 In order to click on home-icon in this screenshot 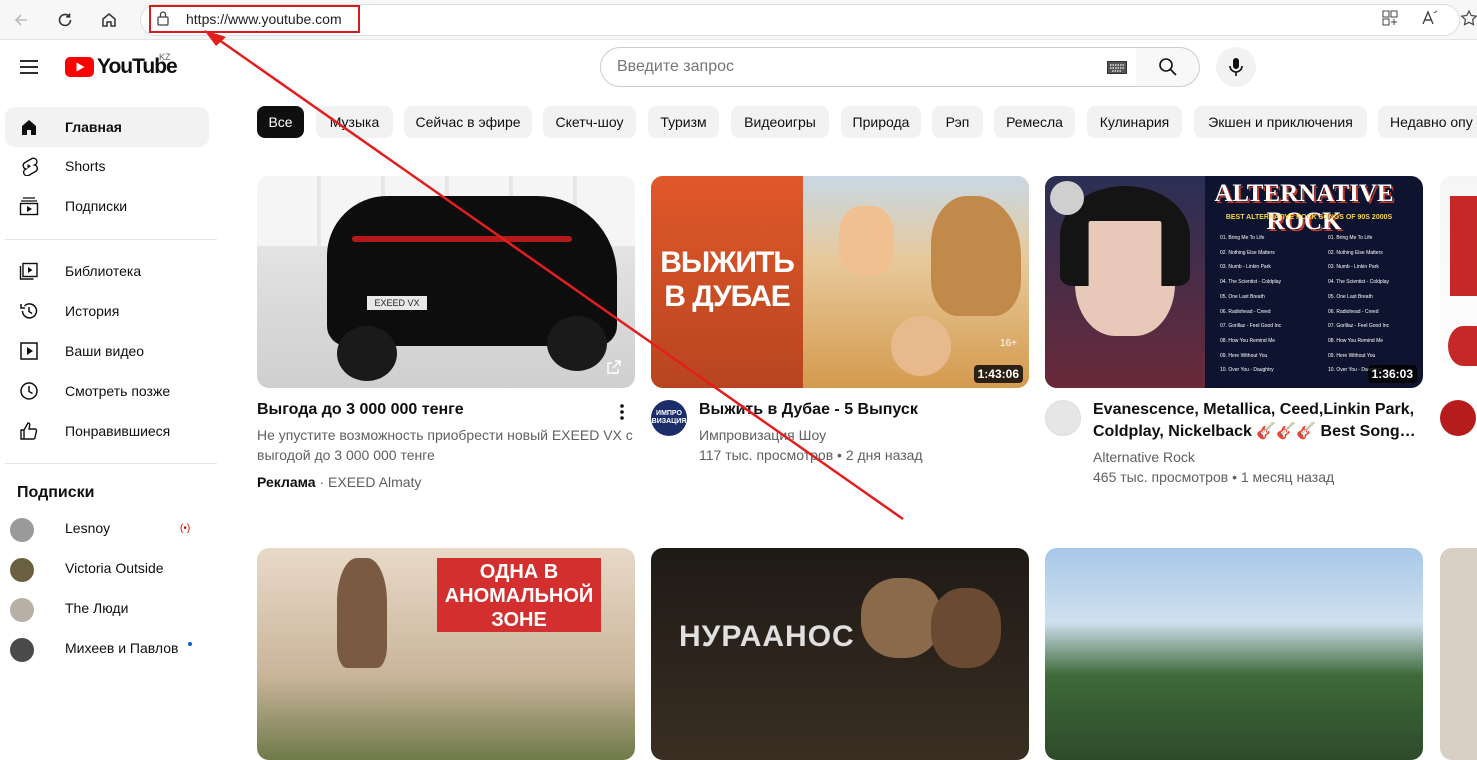, I will do `click(109, 20)`.